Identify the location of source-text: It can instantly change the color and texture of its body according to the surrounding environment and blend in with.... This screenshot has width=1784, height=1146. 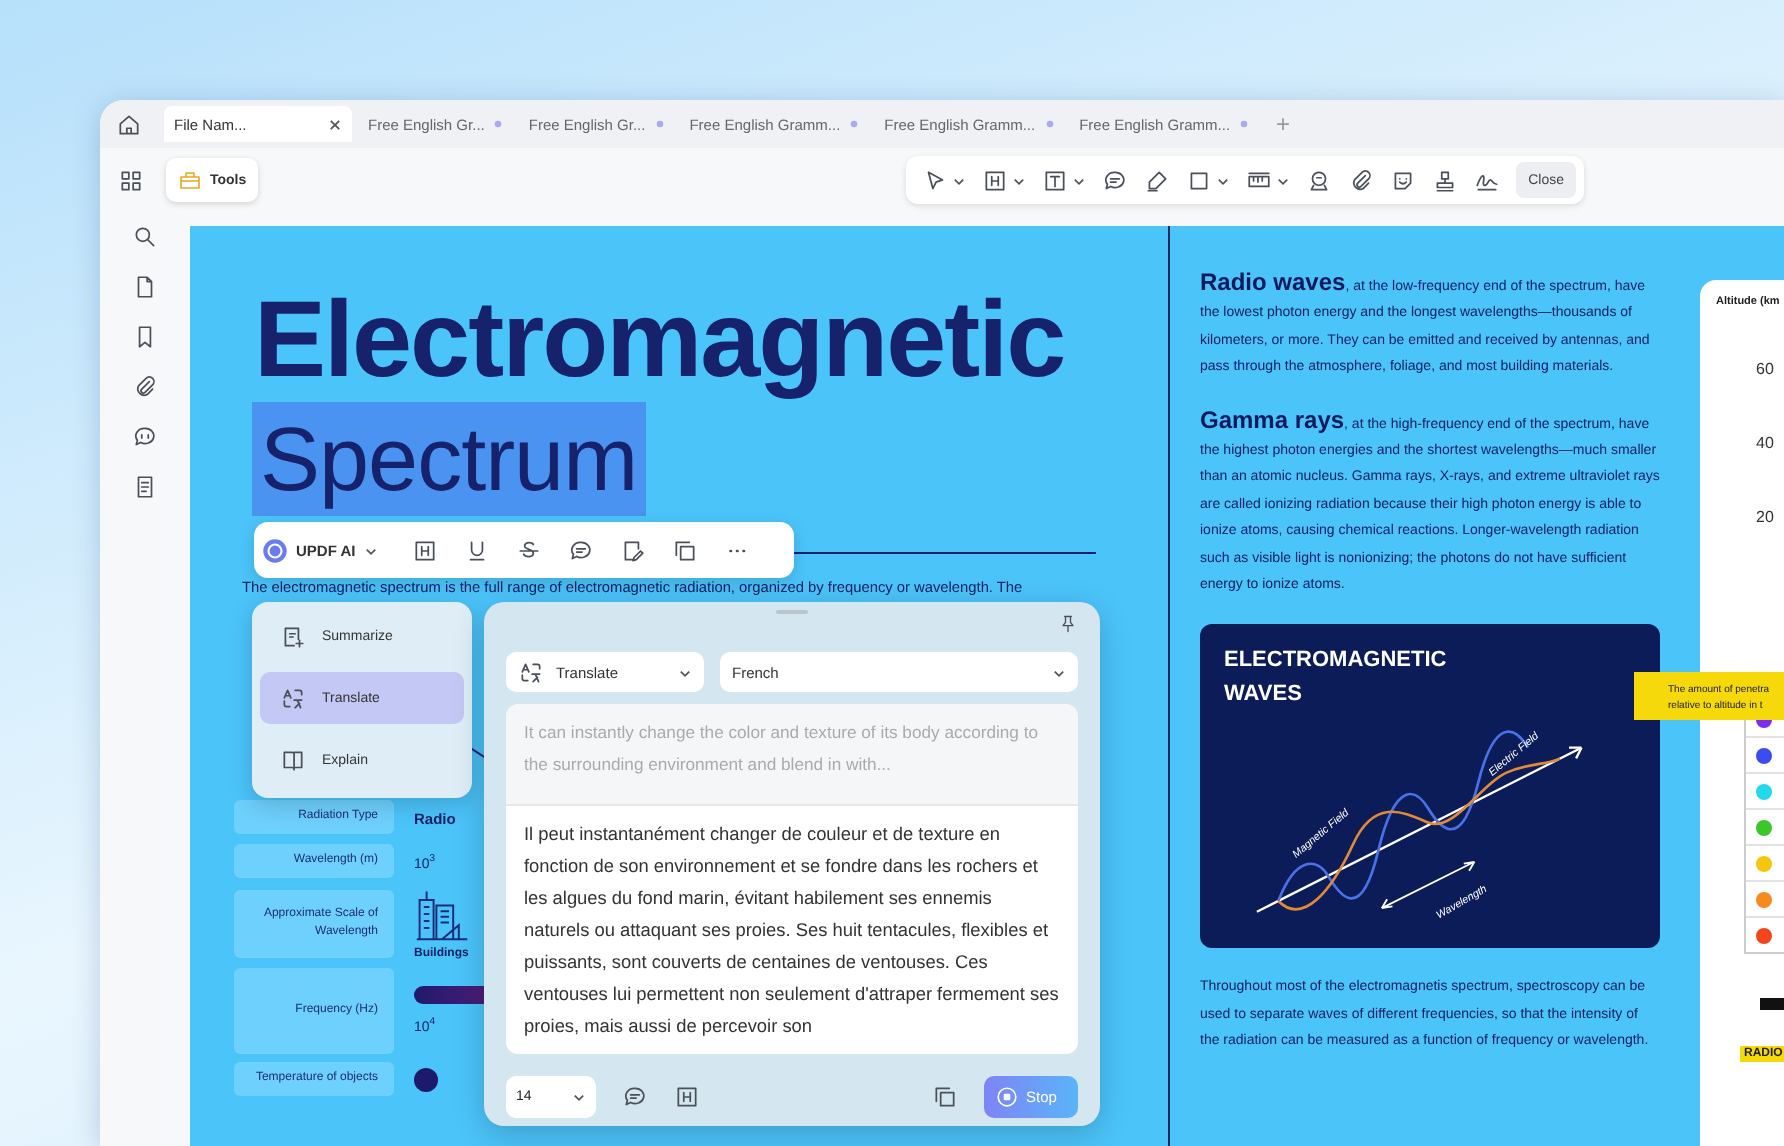
(792, 754).